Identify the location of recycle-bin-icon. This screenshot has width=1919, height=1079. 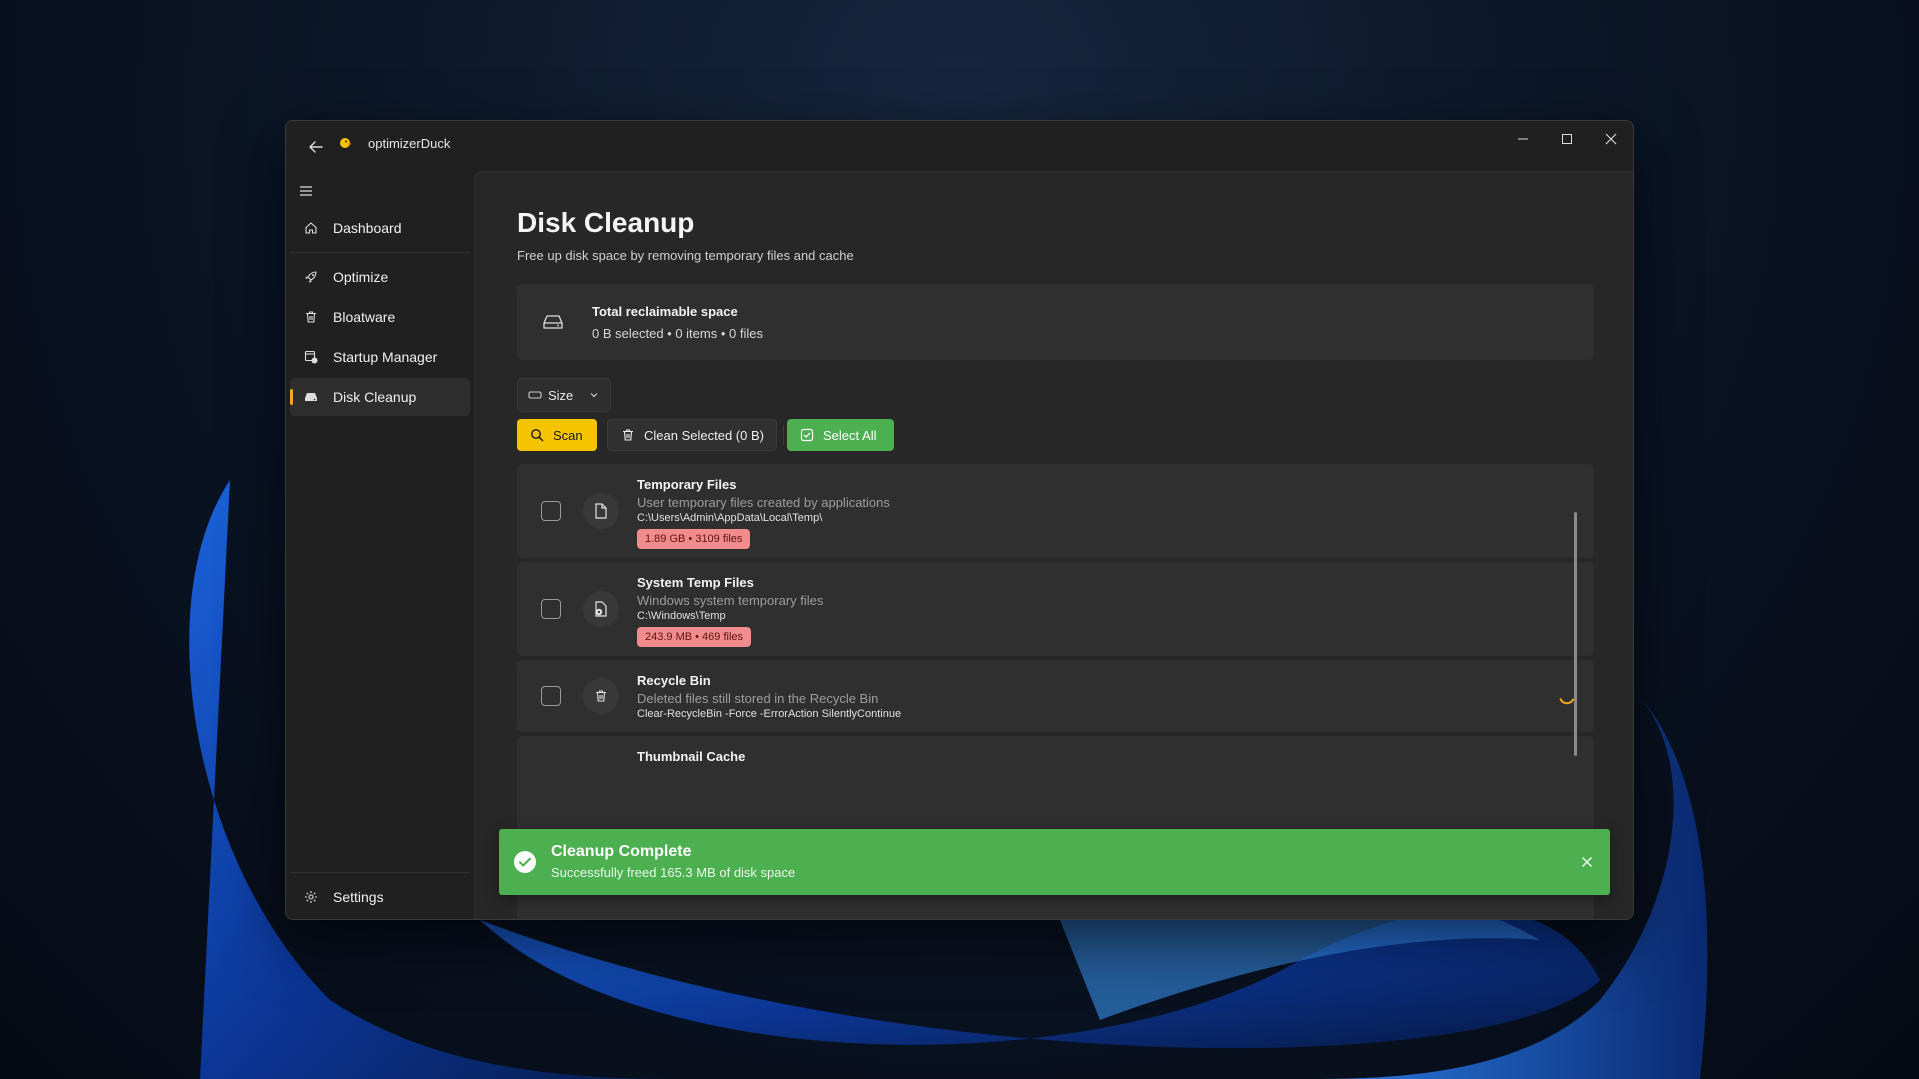
(601, 696).